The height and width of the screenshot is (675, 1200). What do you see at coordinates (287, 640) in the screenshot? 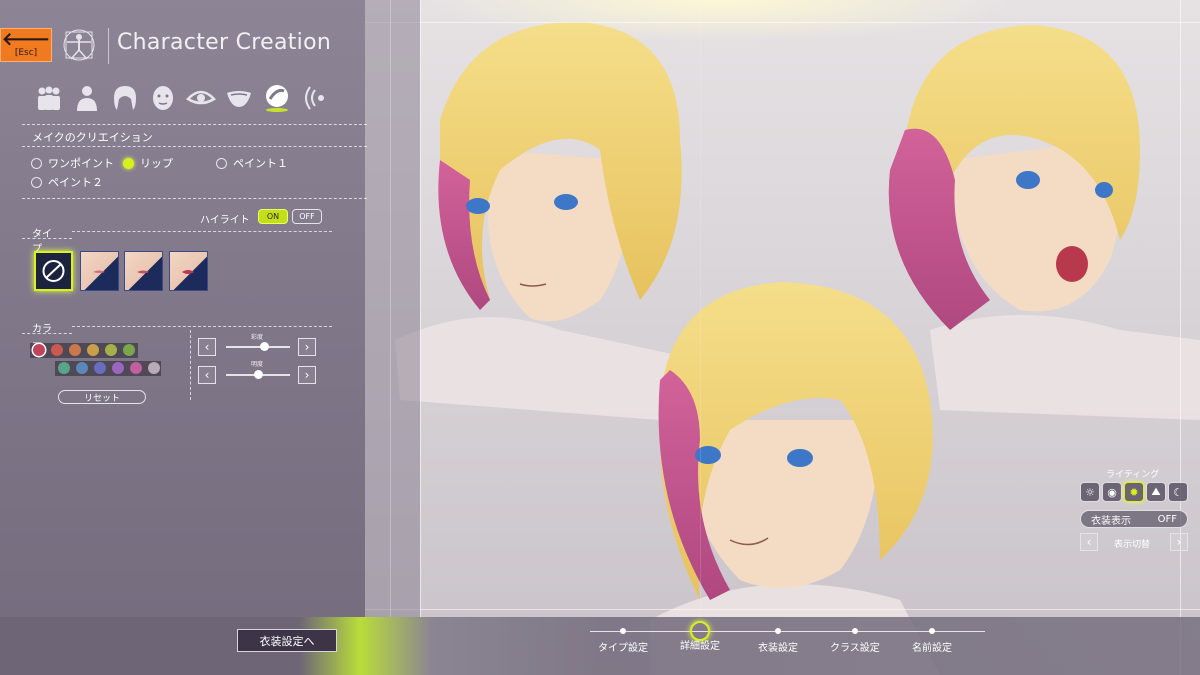
I see `to-costume-button: 衣装設定へ` at bounding box center [287, 640].